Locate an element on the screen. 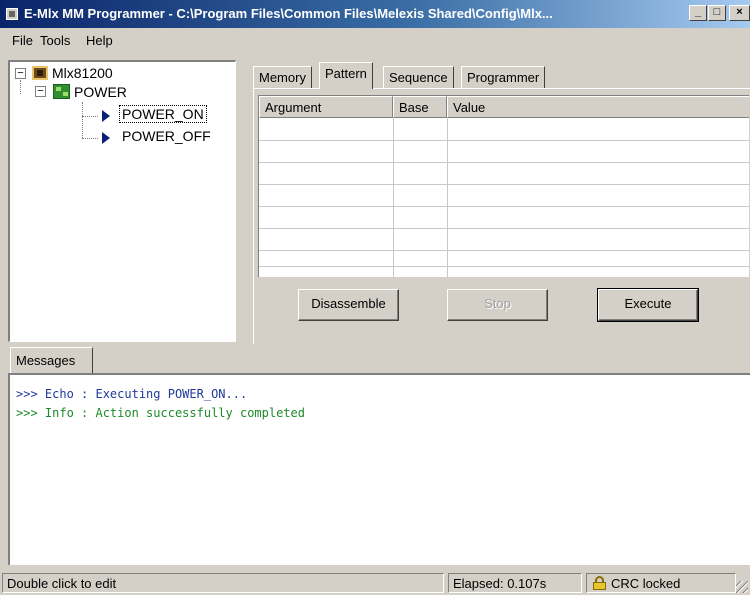 This screenshot has height=595, width=750. app-icon is located at coordinates (12, 14).